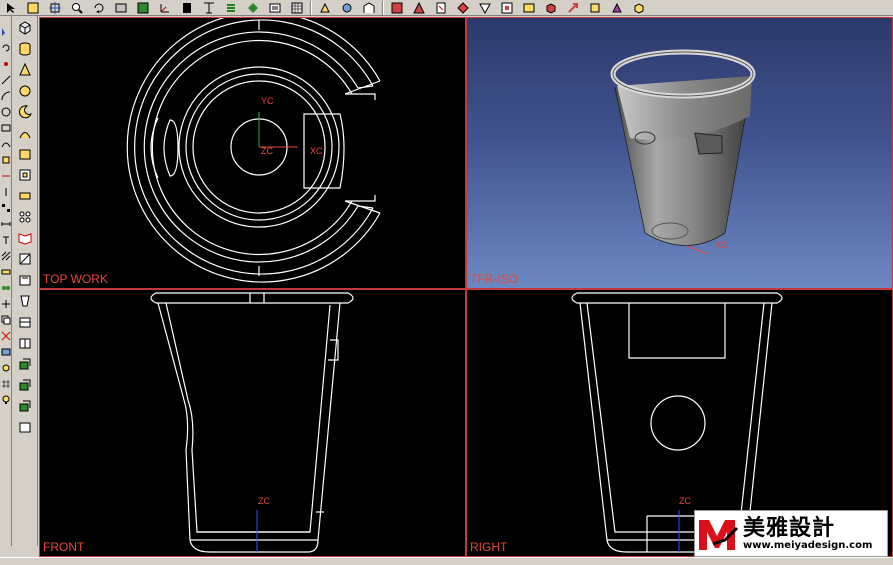 The height and width of the screenshot is (565, 893). Describe the element at coordinates (639, 8) in the screenshot. I see `solid-icon` at that location.